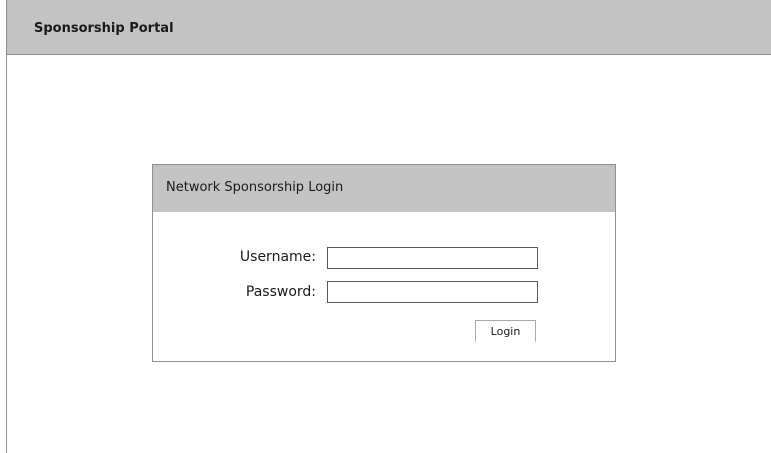  Describe the element at coordinates (432, 292) in the screenshot. I see `password-input` at that location.